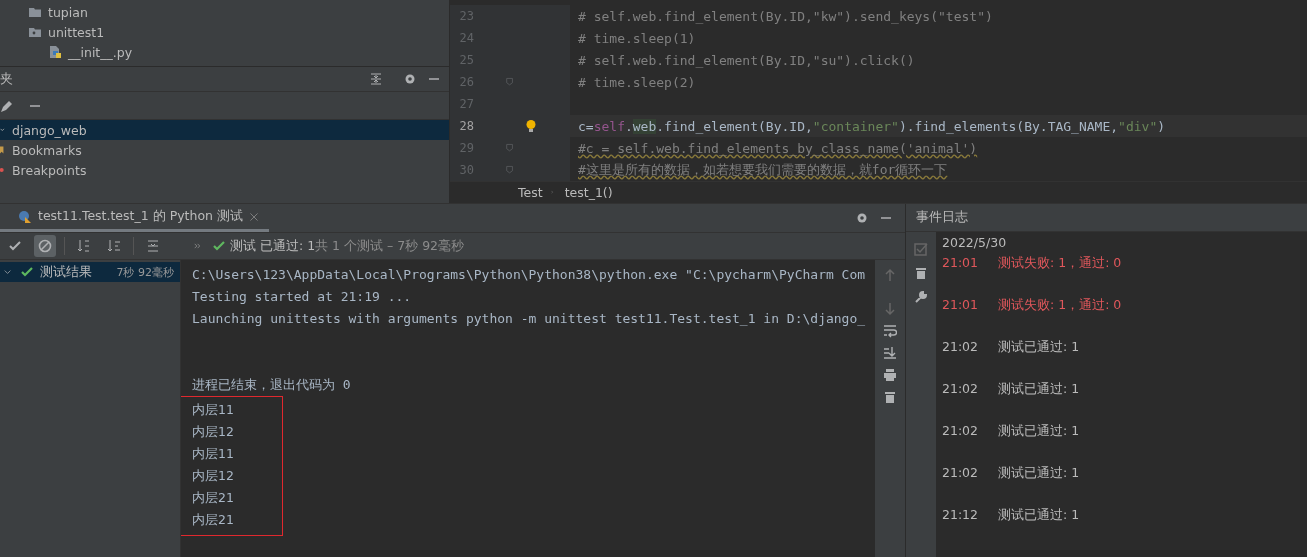 The image size is (1307, 557). I want to click on bookmark-list-item: Bookmarks, so click(224, 150).